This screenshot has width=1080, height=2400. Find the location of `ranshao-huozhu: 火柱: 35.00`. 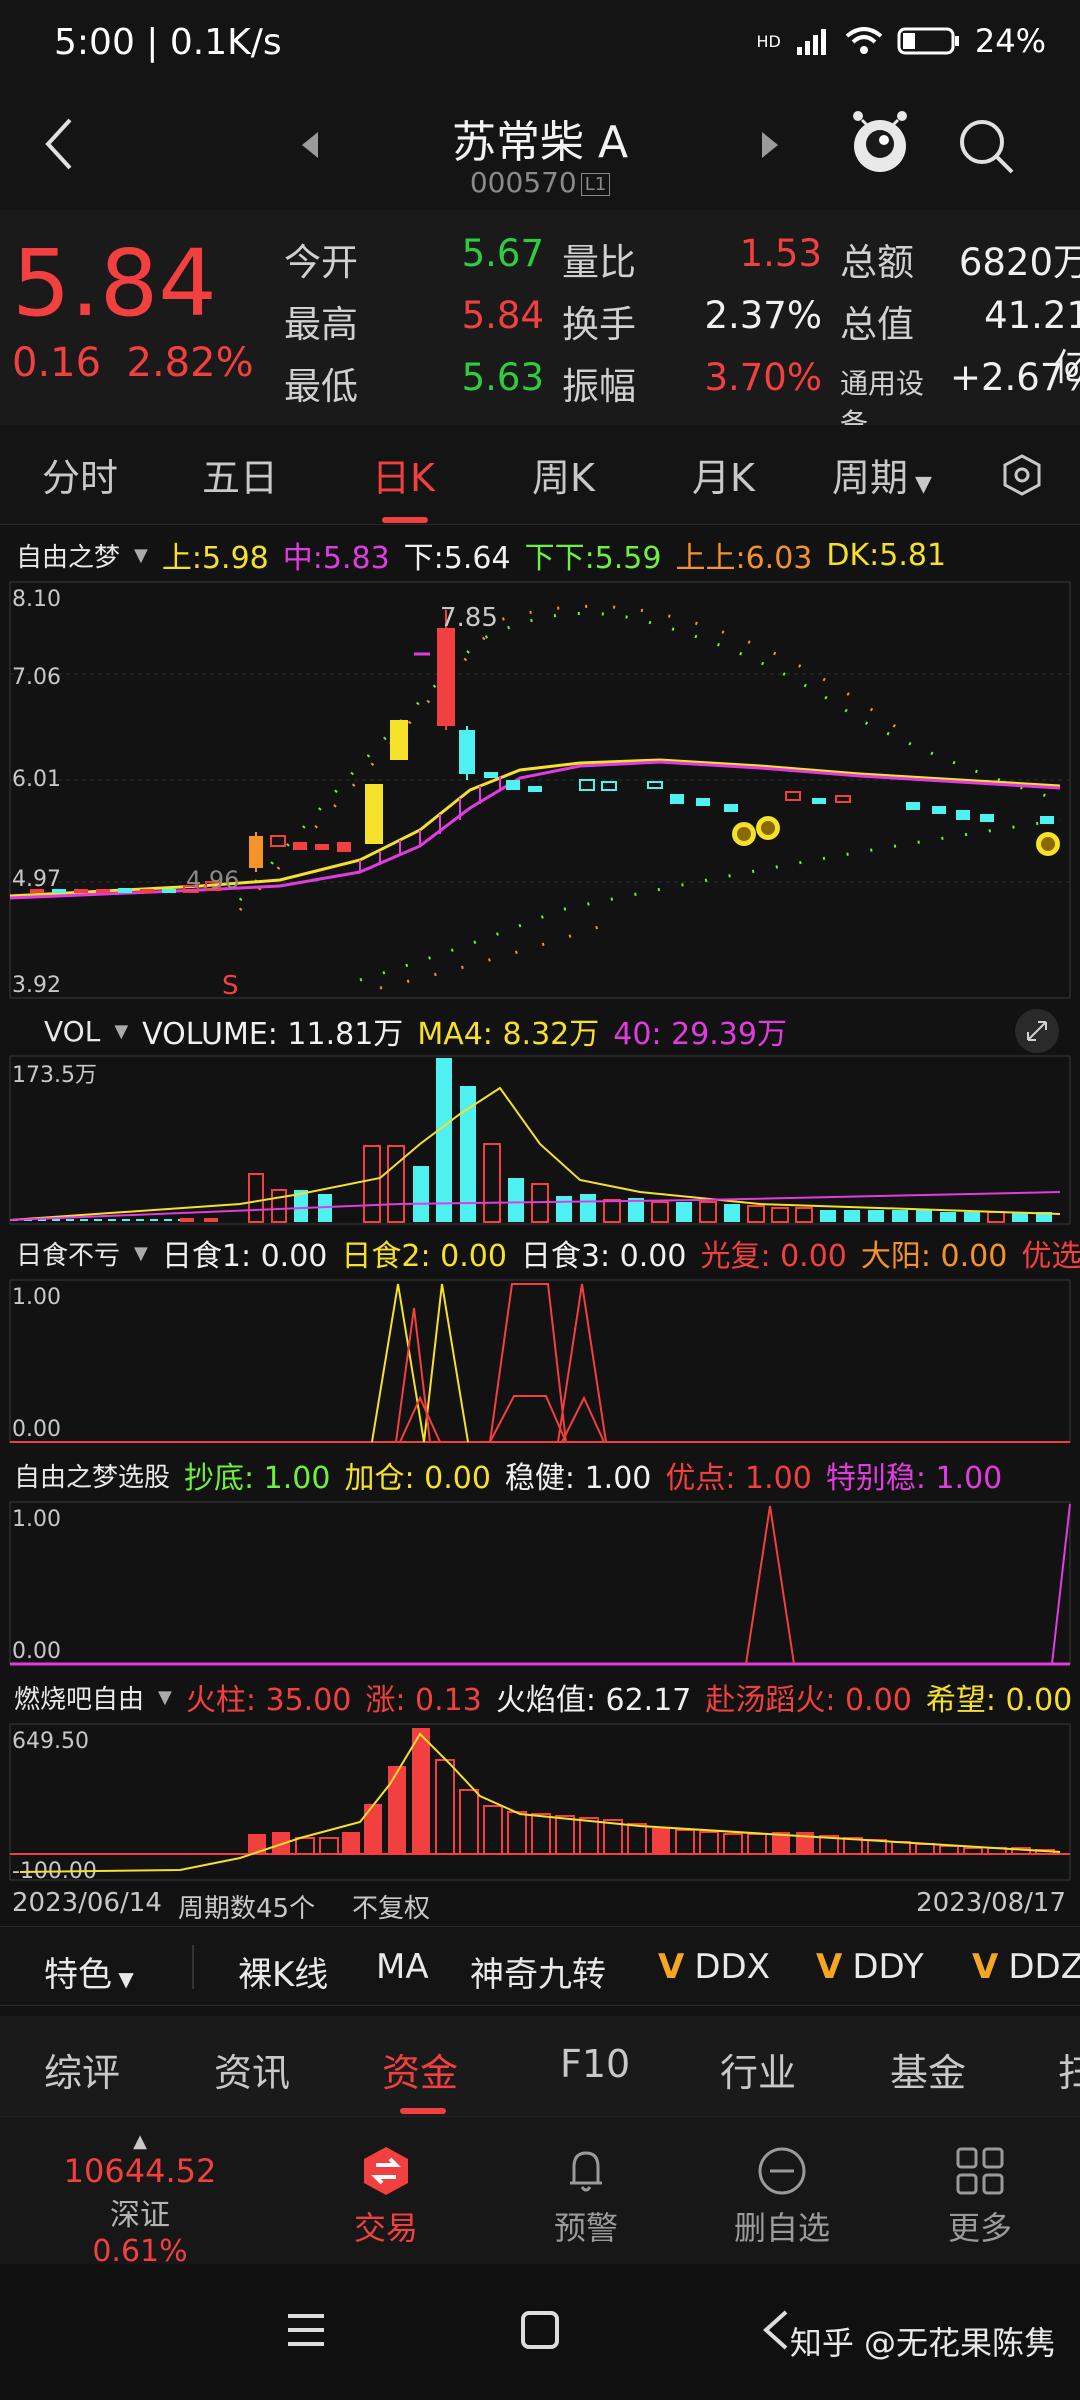

ranshao-huozhu: 火柱: 35.00 is located at coordinates (268, 1700).